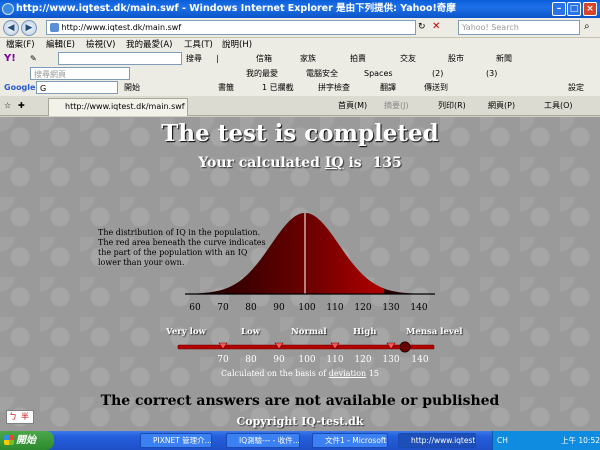 This screenshot has width=600, height=450. Describe the element at coordinates (300, 45) in the screenshot. I see `menu-bar: 檔案(F) 編輯(E) 檢視(V) 我的最愛(A) 工具(T) 說明(H)` at that location.